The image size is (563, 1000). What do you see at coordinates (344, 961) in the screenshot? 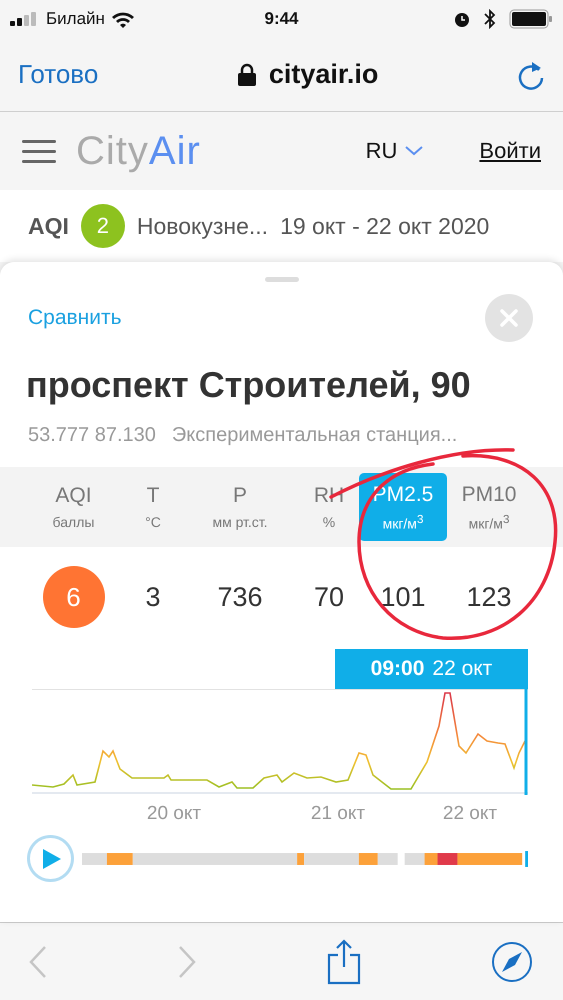
I see `share-button` at bounding box center [344, 961].